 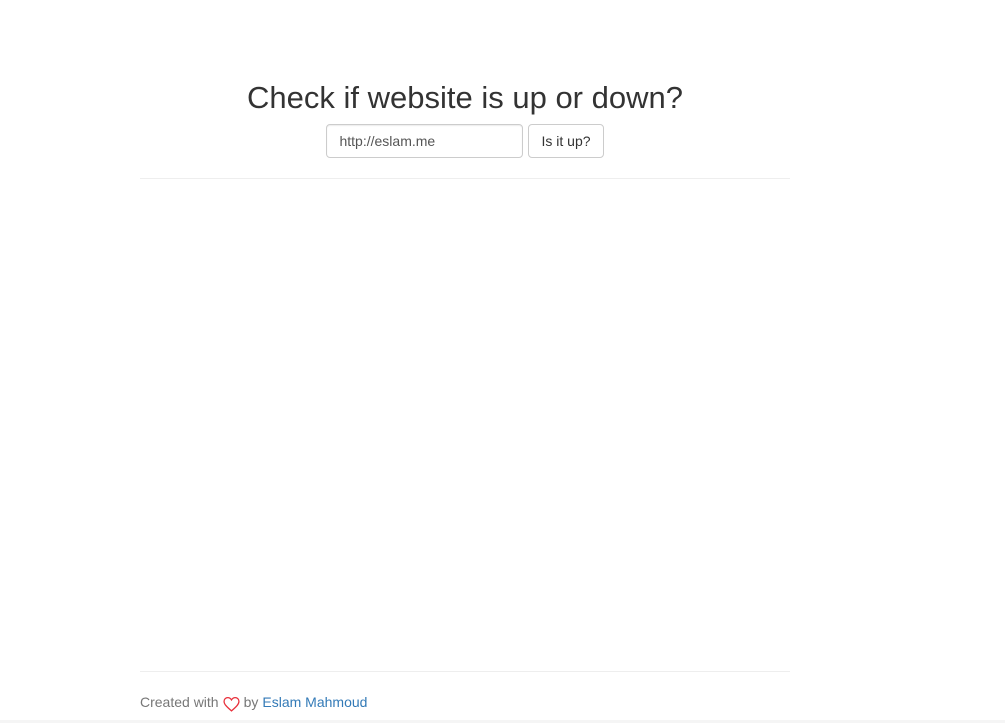 What do you see at coordinates (179, 702) in the screenshot?
I see `footer-created-with-text: Created with` at bounding box center [179, 702].